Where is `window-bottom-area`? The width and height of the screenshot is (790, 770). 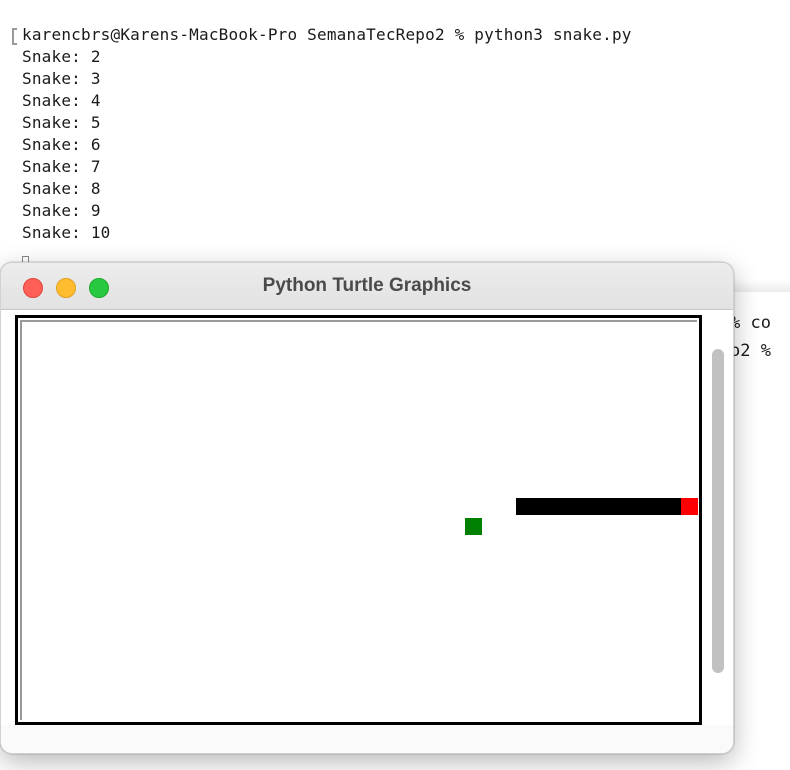 window-bottom-area is located at coordinates (367, 739).